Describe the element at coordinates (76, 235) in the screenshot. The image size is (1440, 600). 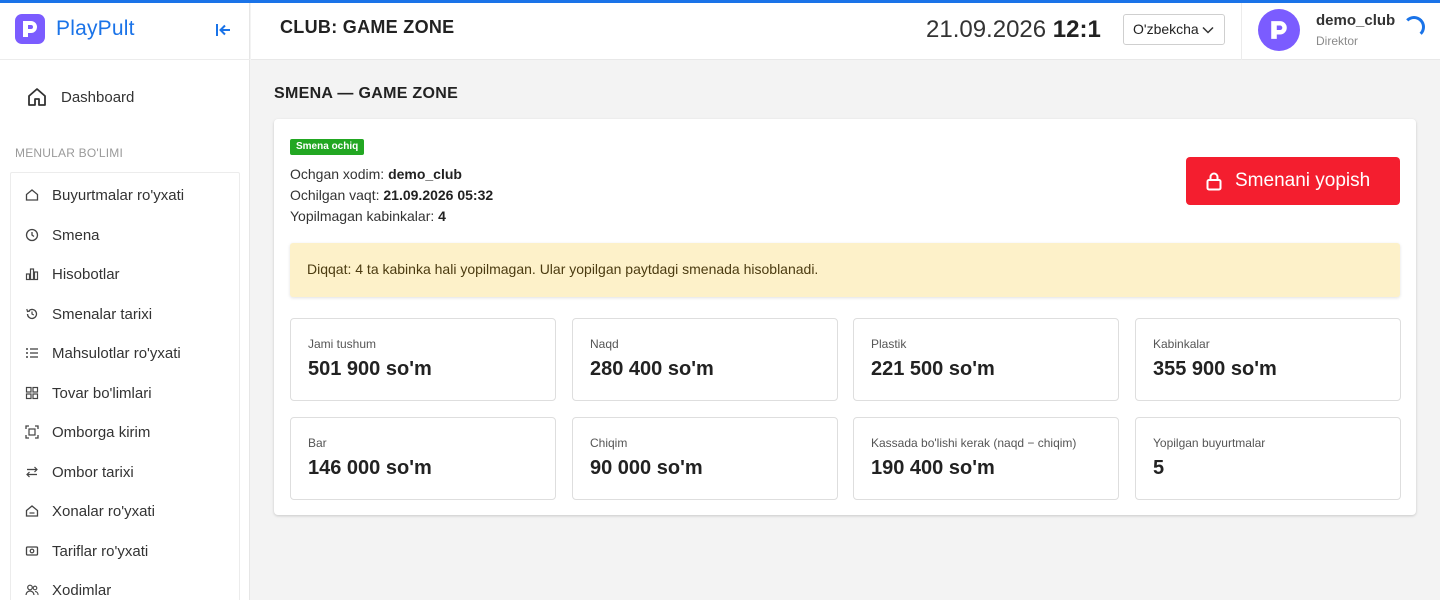
I see `sidebar-item-label: Smena` at that location.